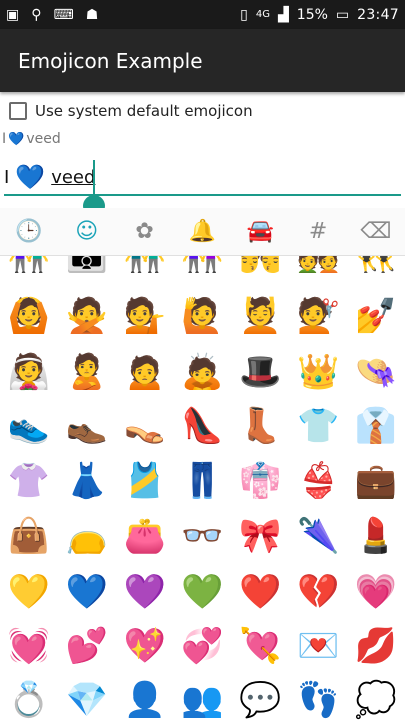  I want to click on emoji-row: 💓 💕 💖 💞 💘 💌 💋, so click(202, 646).